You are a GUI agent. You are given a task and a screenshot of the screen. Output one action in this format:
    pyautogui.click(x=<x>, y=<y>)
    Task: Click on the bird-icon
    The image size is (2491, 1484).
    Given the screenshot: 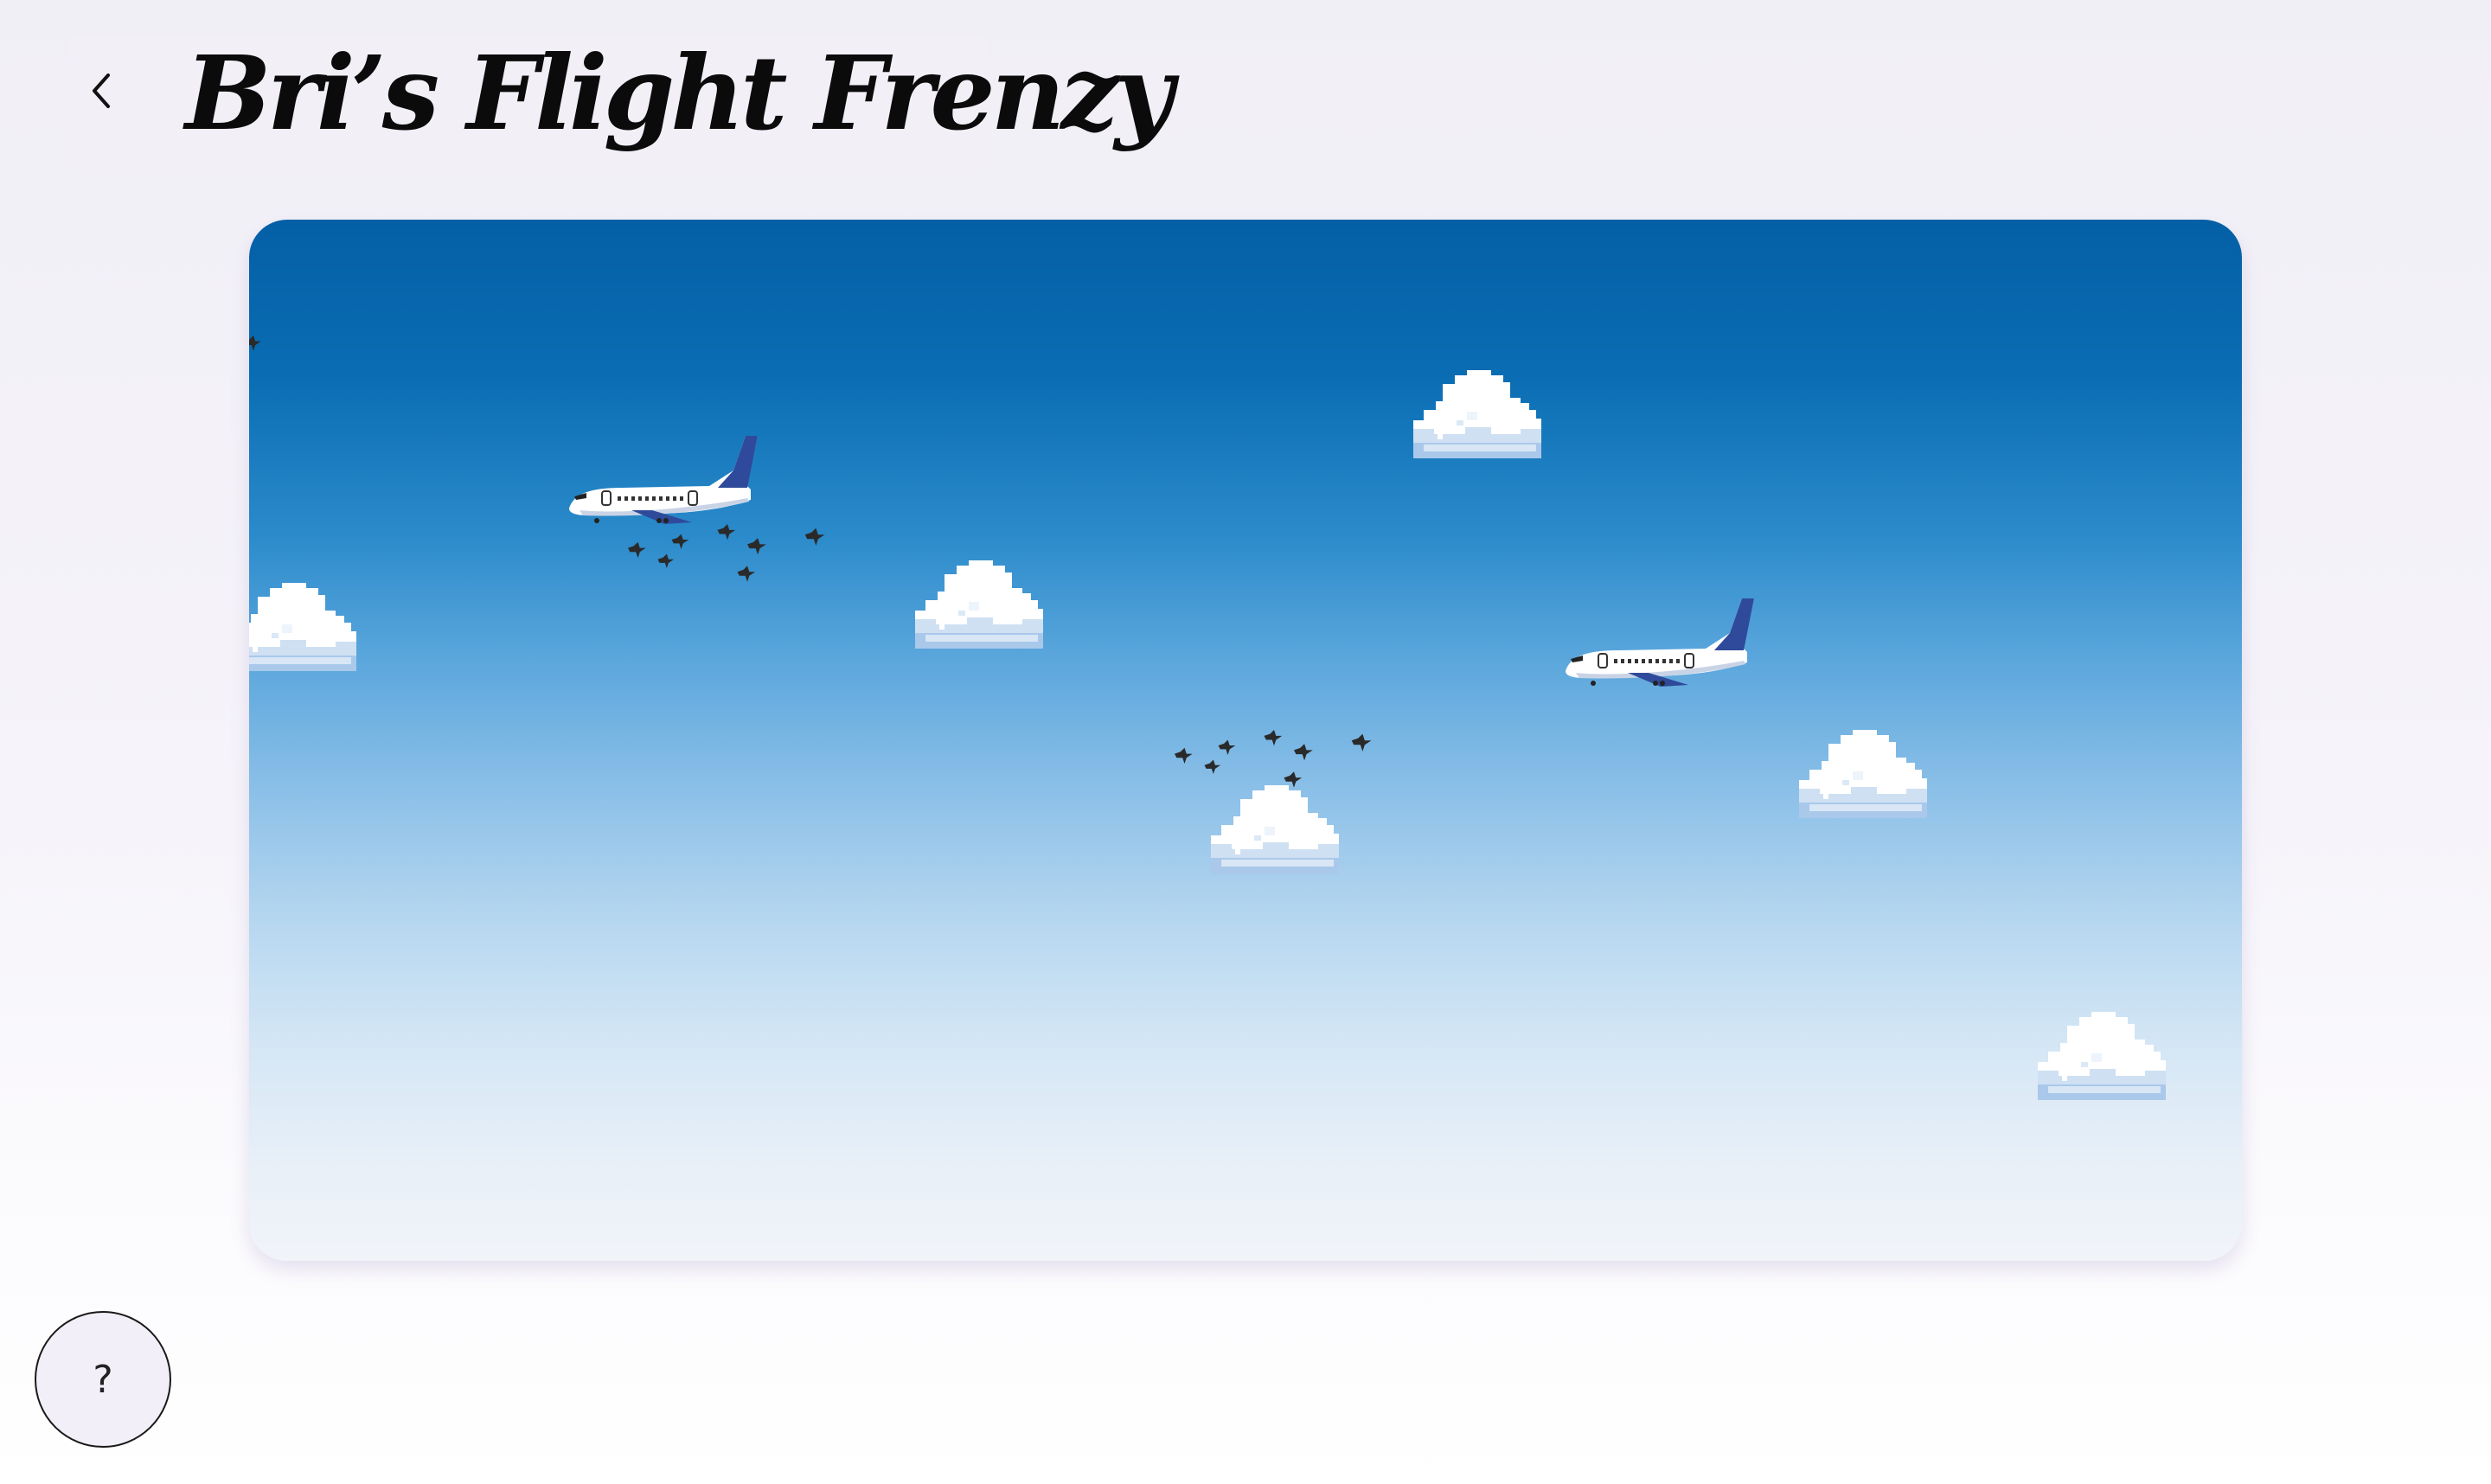 What is the action you would take?
    pyautogui.click(x=255, y=343)
    